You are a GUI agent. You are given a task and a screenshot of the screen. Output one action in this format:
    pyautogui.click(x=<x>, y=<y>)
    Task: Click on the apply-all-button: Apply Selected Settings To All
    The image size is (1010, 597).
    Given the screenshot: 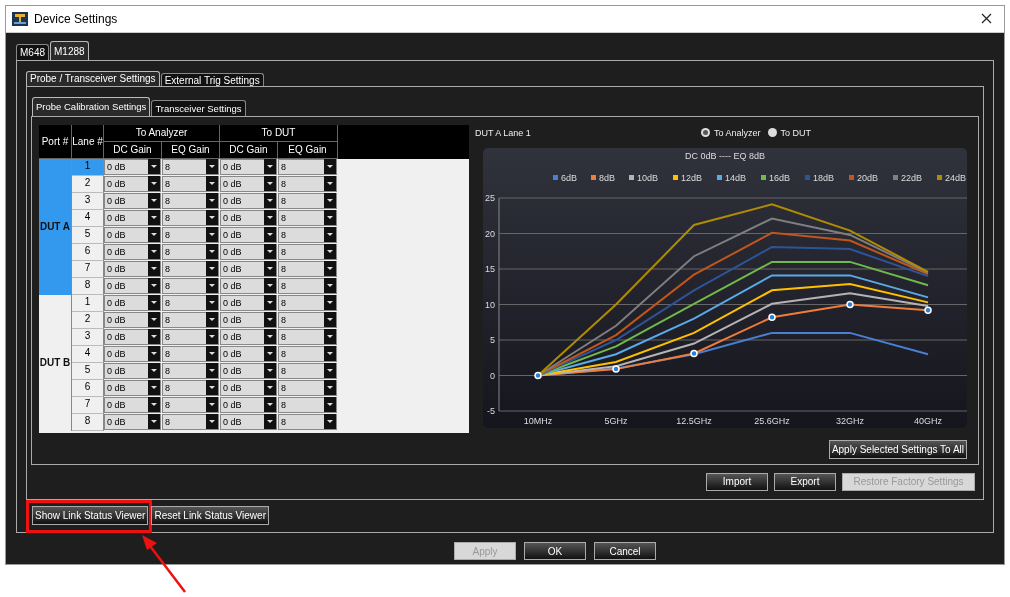 What is the action you would take?
    pyautogui.click(x=897, y=449)
    